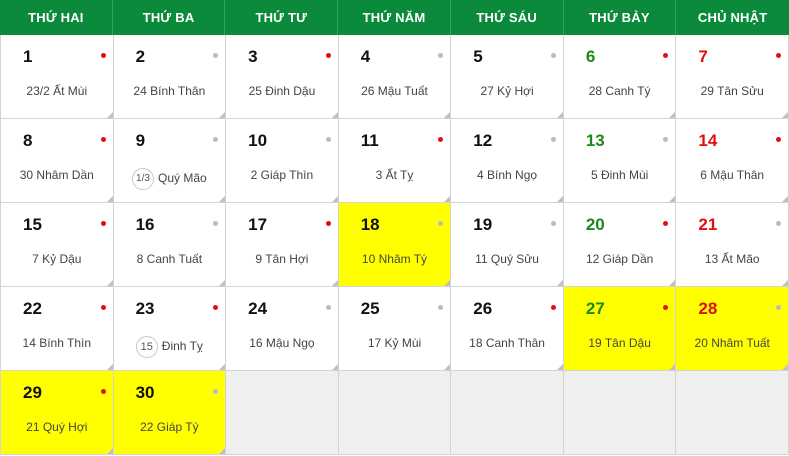  I want to click on lunar-date-text: 19 Tân Dậu, so click(619, 343).